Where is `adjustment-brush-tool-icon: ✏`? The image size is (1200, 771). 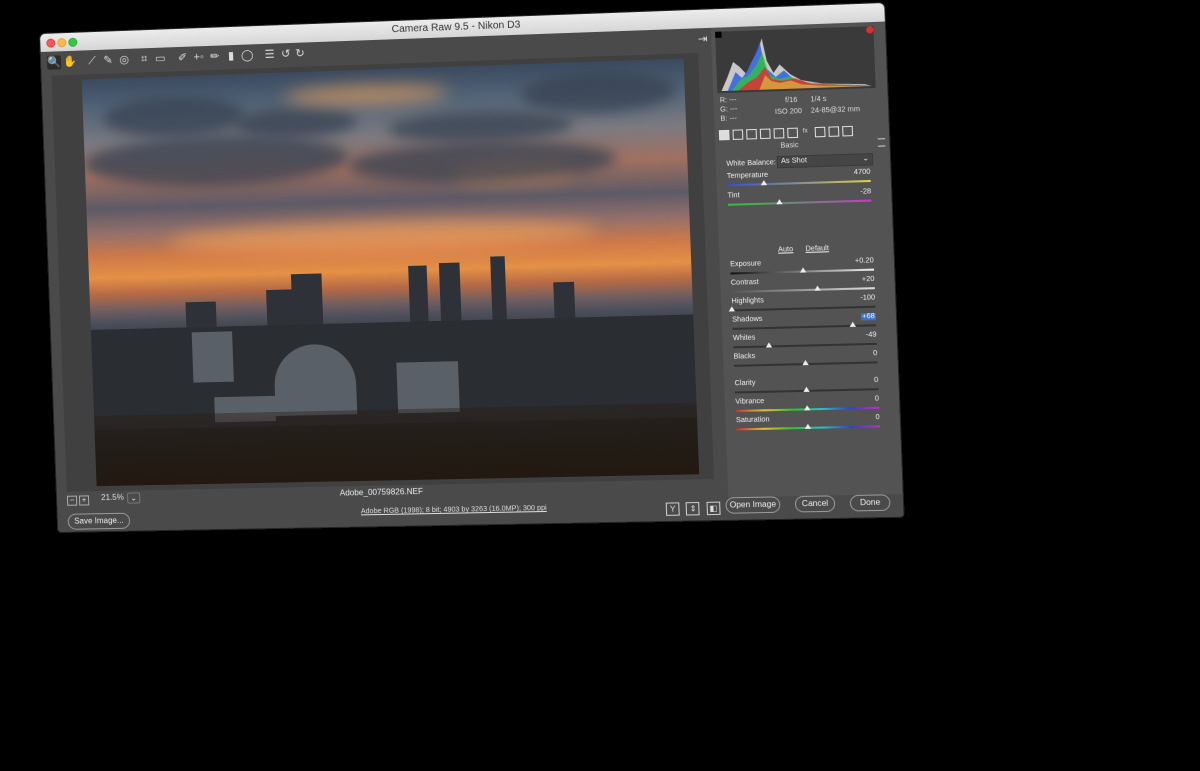
adjustment-brush-tool-icon: ✏ is located at coordinates (215, 56).